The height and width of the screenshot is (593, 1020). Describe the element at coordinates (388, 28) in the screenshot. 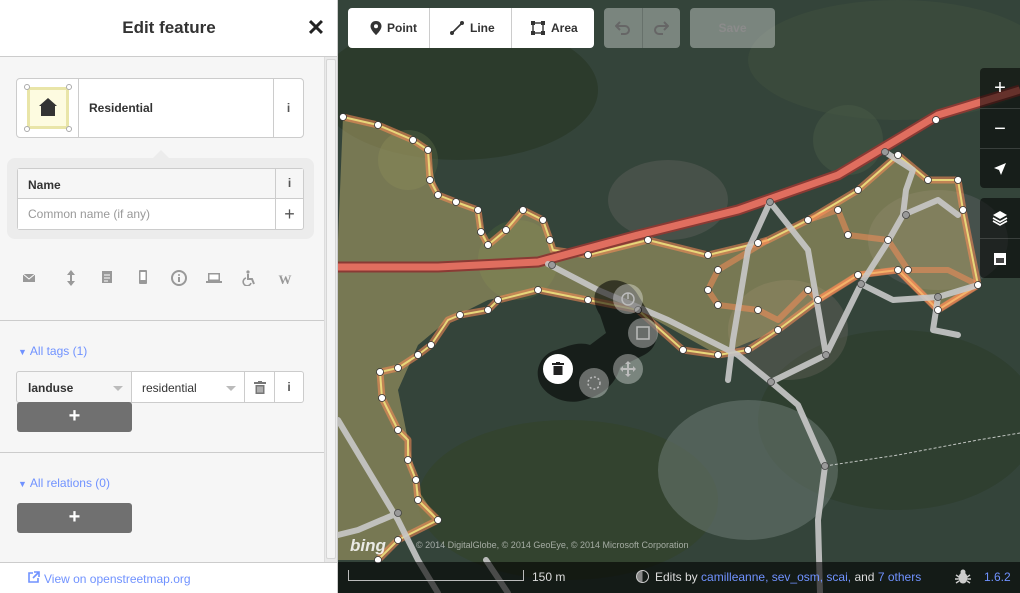

I see `add-point-button: Point` at that location.